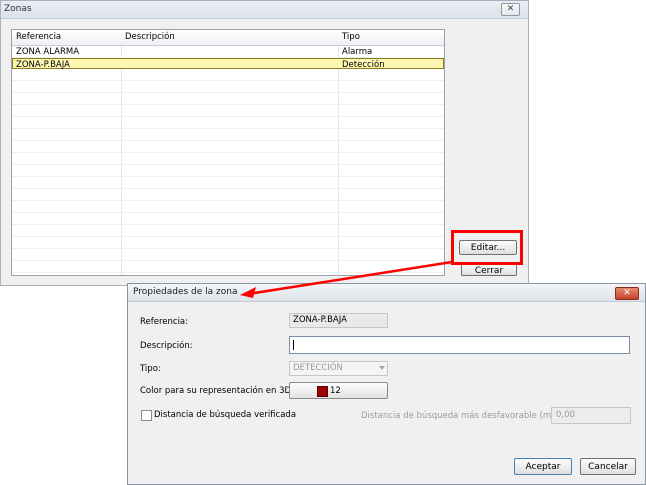  Describe the element at coordinates (228, 52) in the screenshot. I see `table-row: ZONA ALARMA Alarma` at that location.